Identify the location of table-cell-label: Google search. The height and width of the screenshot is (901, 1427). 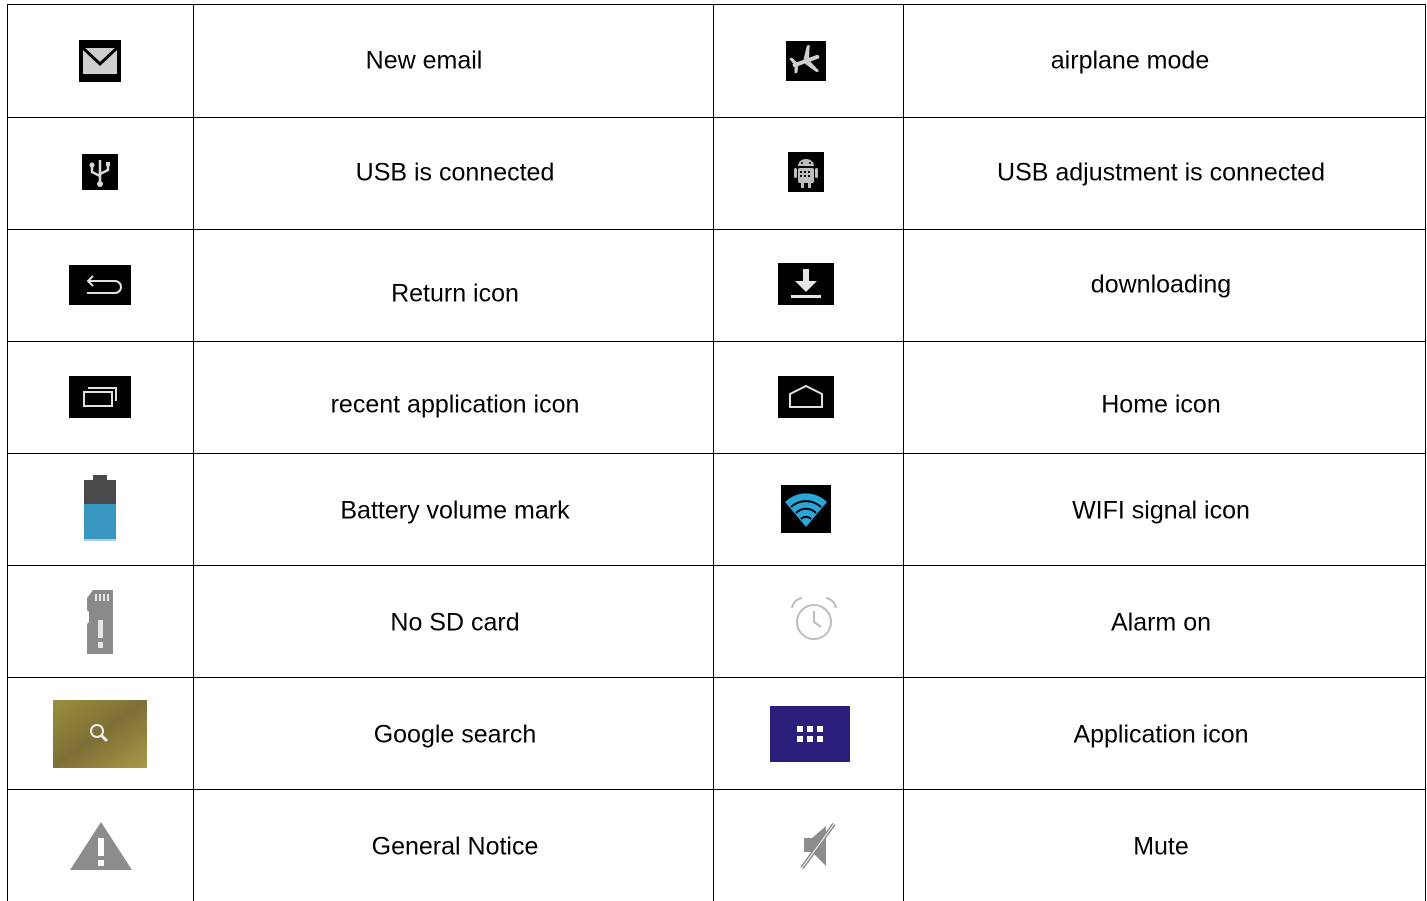
(455, 734).